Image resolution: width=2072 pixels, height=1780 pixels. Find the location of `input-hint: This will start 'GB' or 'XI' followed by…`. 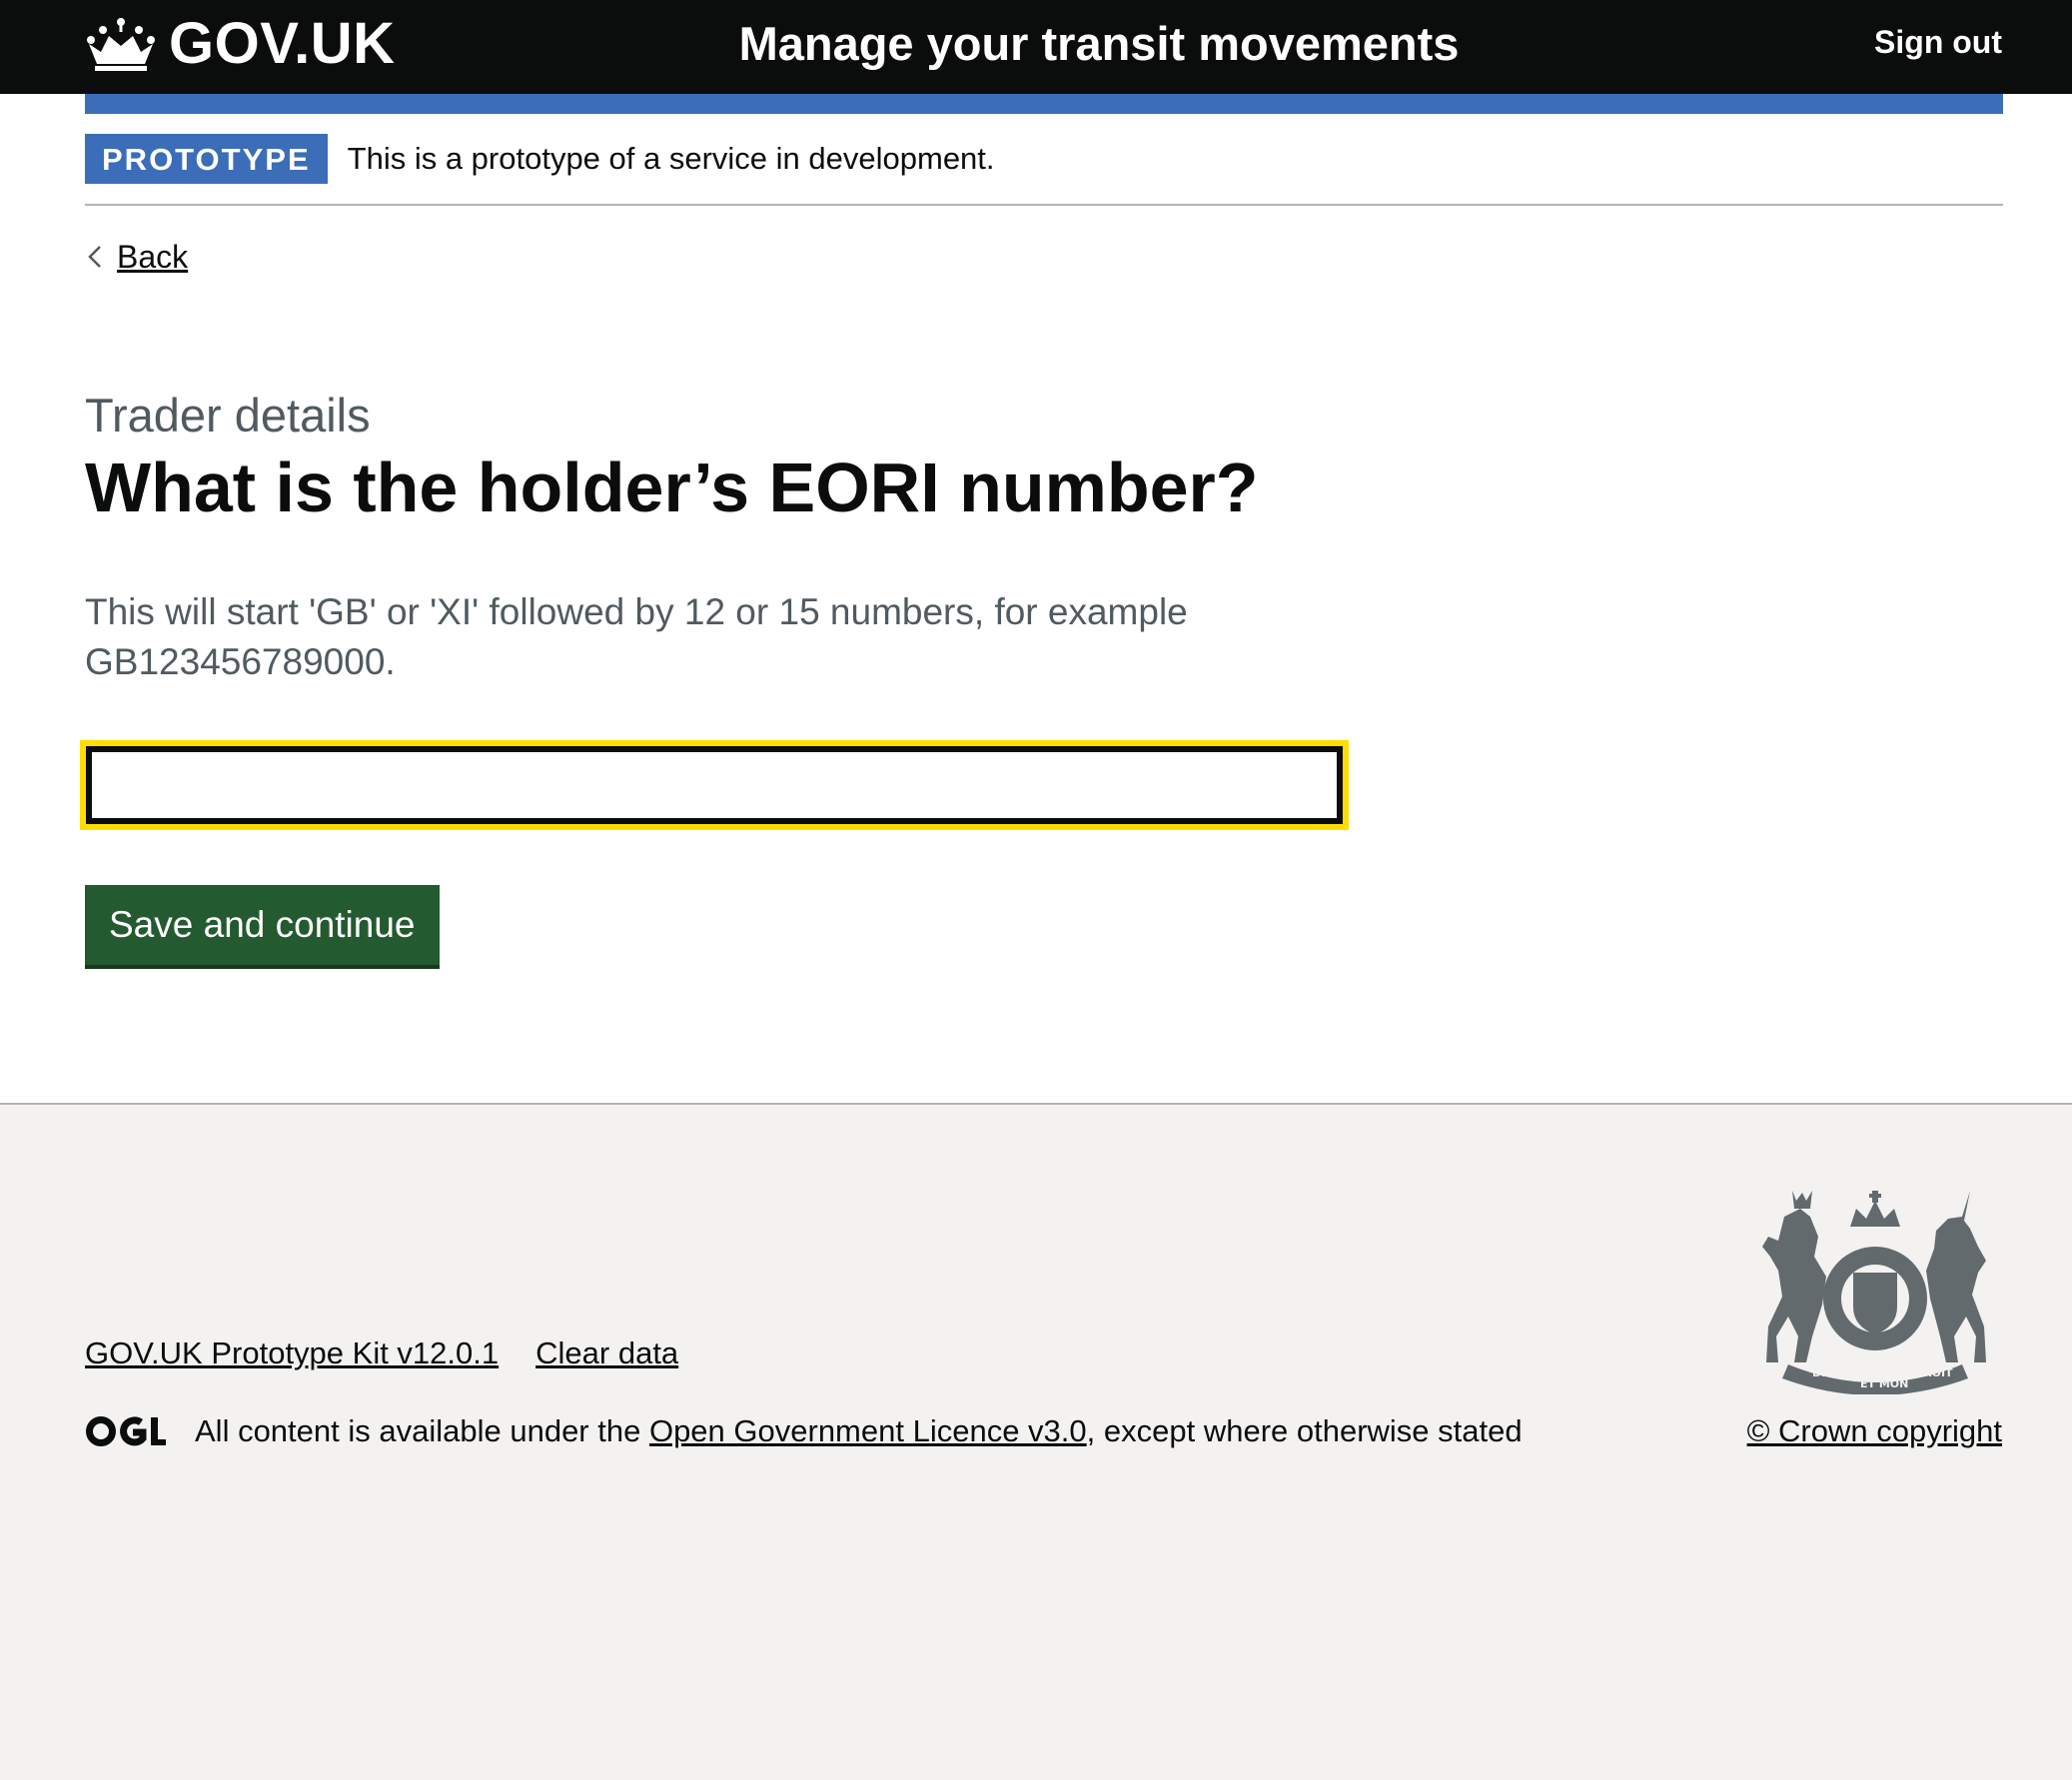

input-hint: This will start 'GB' or 'XI' followed by… is located at coordinates (636, 636).